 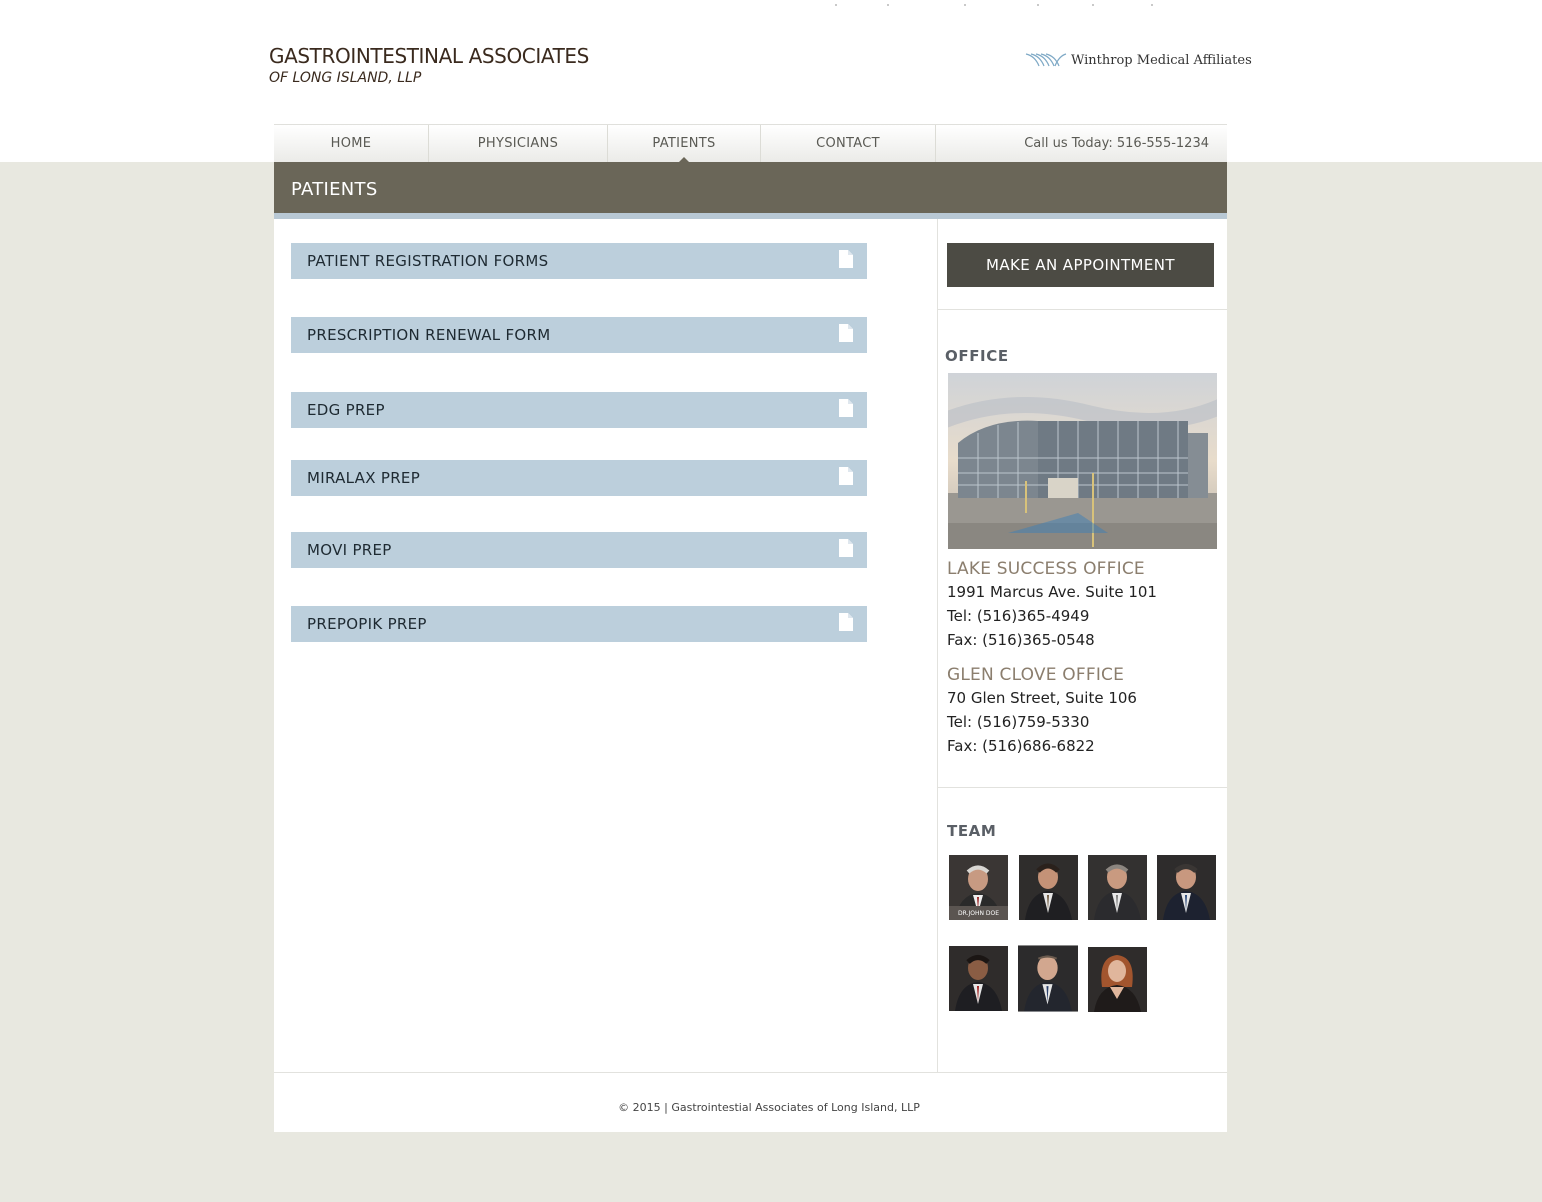 I want to click on affiliate-logo: Winthrop Medical Affiliates, so click(x=1138, y=60).